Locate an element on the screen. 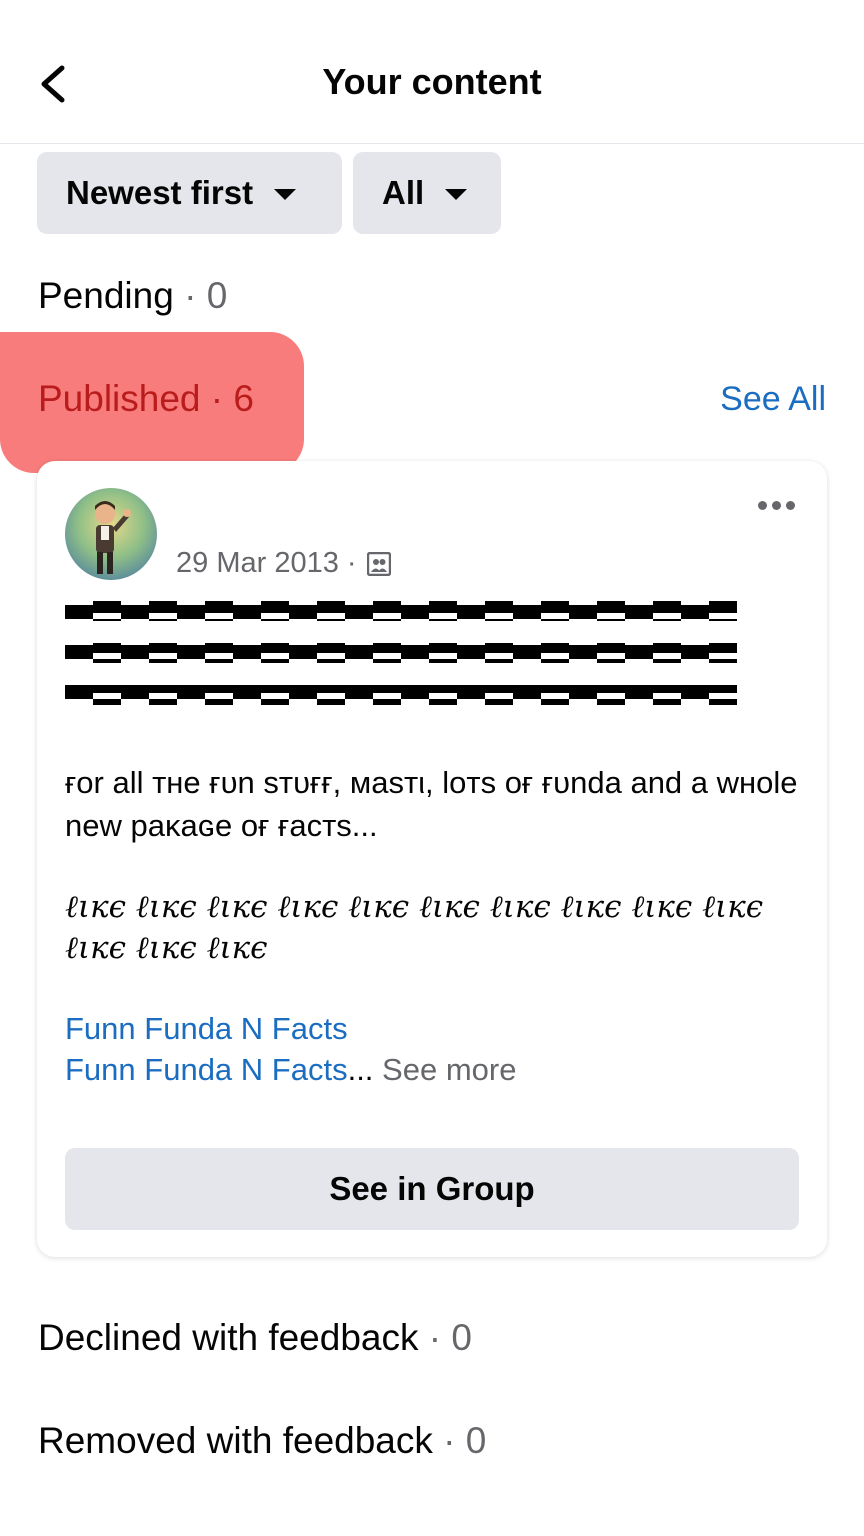  decorative-pattern is located at coordinates (401, 653).